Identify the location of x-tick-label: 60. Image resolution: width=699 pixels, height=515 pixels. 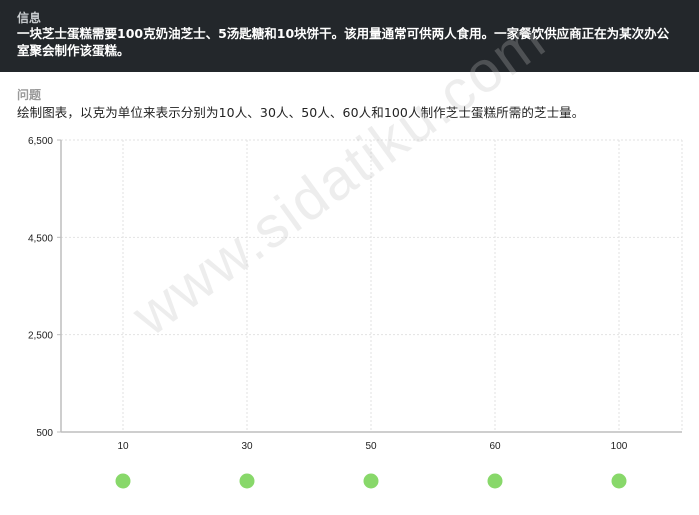
(495, 446).